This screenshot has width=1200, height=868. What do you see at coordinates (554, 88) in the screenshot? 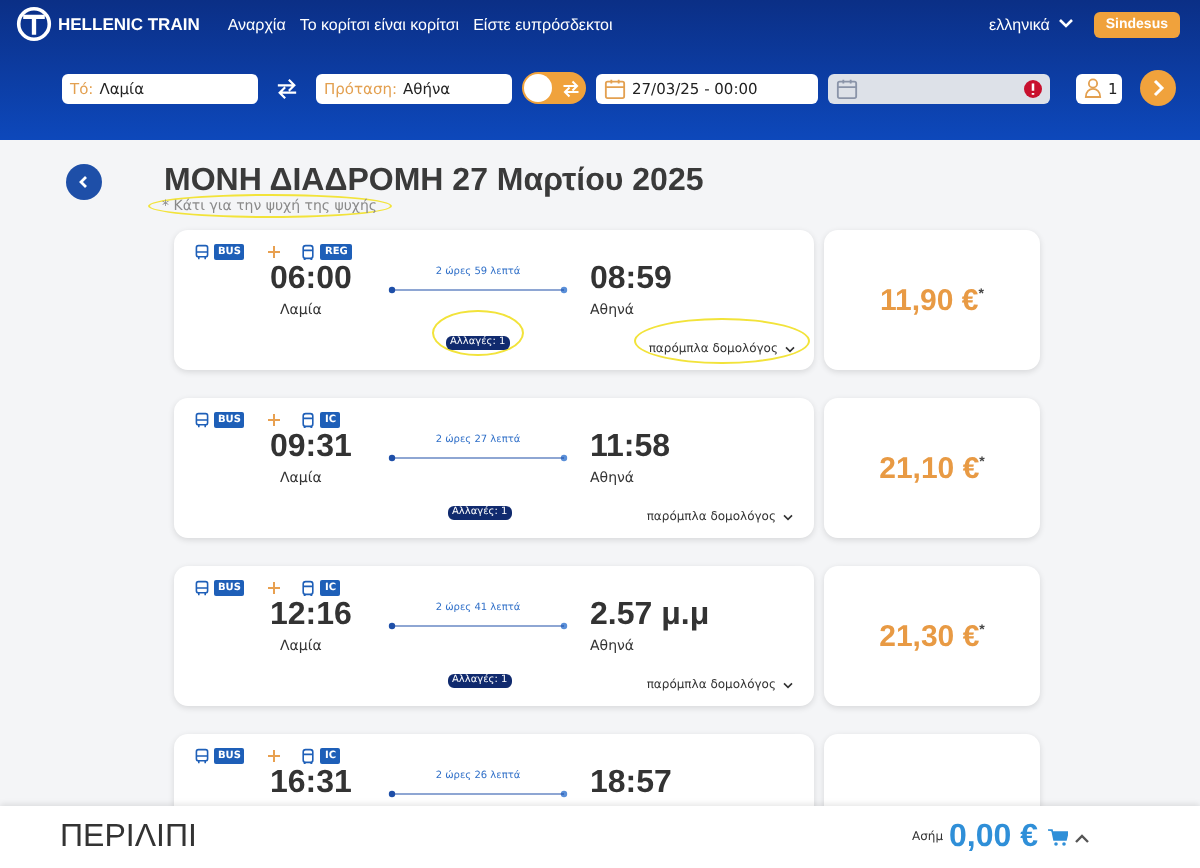
I see `round-trip-toggle` at bounding box center [554, 88].